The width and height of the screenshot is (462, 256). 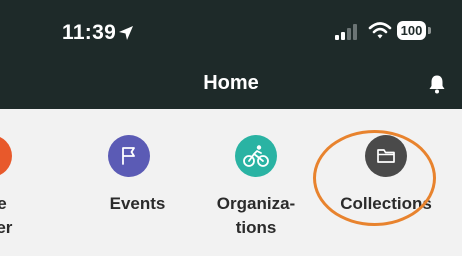 What do you see at coordinates (231, 83) in the screenshot?
I see `page-title: Home` at bounding box center [231, 83].